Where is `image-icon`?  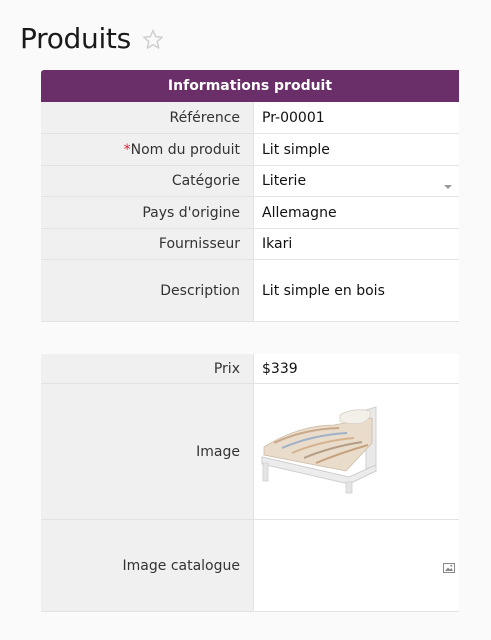 image-icon is located at coordinates (449, 567).